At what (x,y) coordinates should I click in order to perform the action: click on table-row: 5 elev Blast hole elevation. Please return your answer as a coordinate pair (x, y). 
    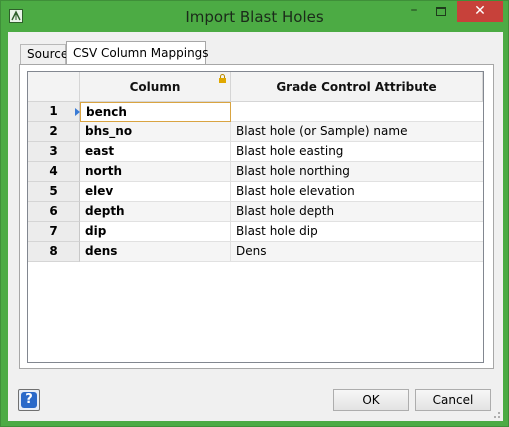
    Looking at the image, I should click on (255, 192).